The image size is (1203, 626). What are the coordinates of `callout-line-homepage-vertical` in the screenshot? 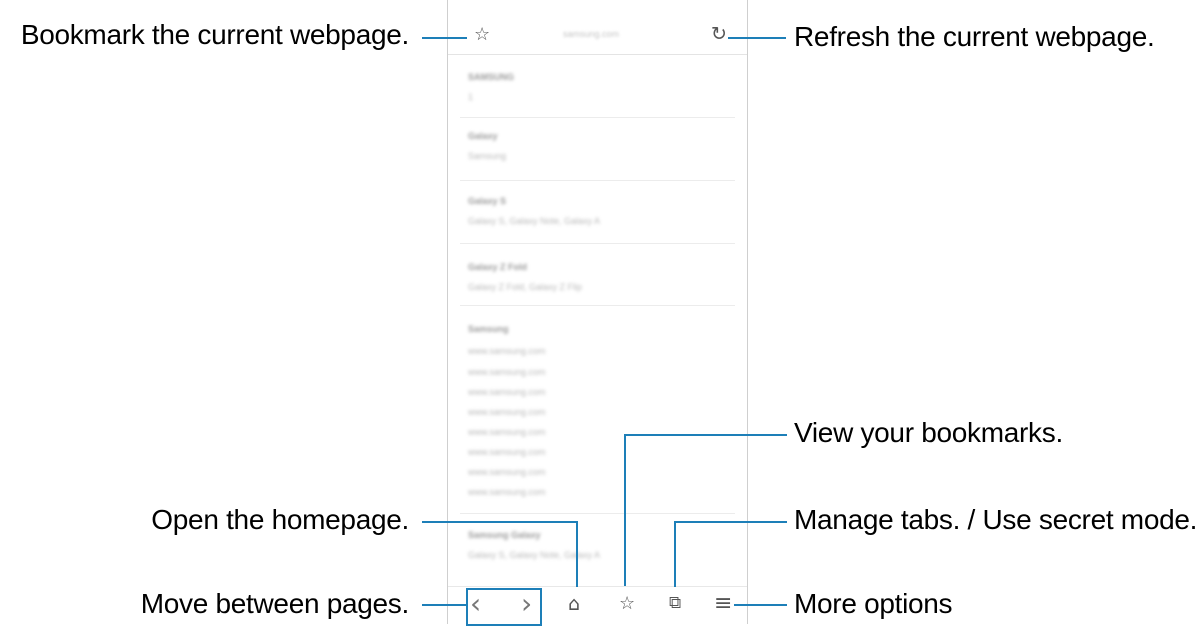 It's located at (577, 554).